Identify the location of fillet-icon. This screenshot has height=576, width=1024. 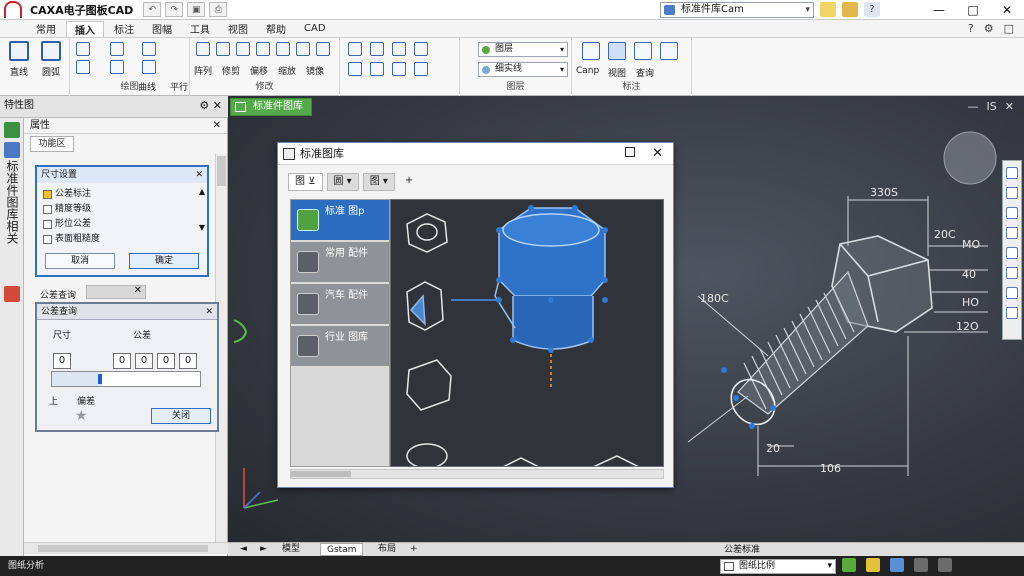
(303, 49).